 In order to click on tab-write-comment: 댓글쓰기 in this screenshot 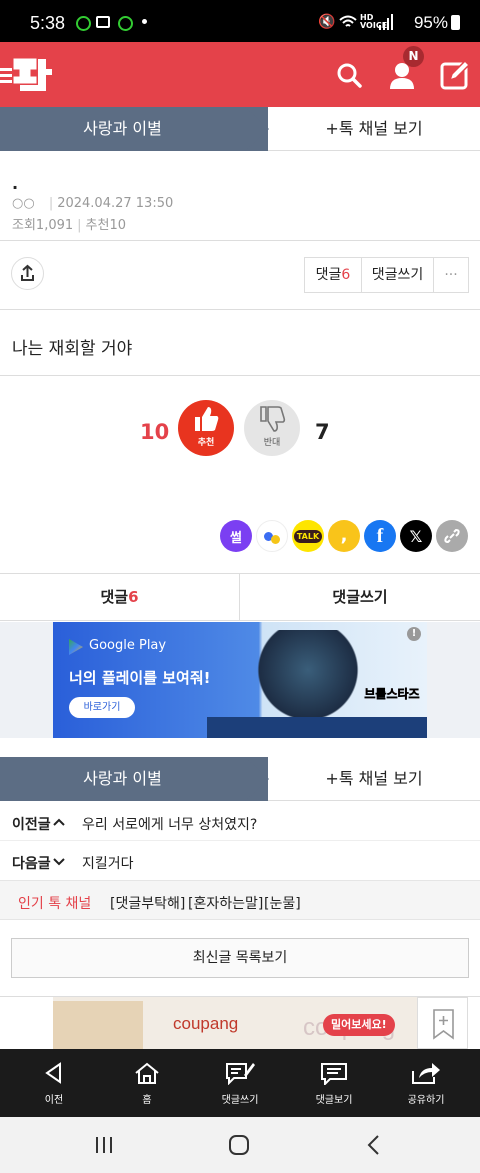, I will do `click(360, 597)`.